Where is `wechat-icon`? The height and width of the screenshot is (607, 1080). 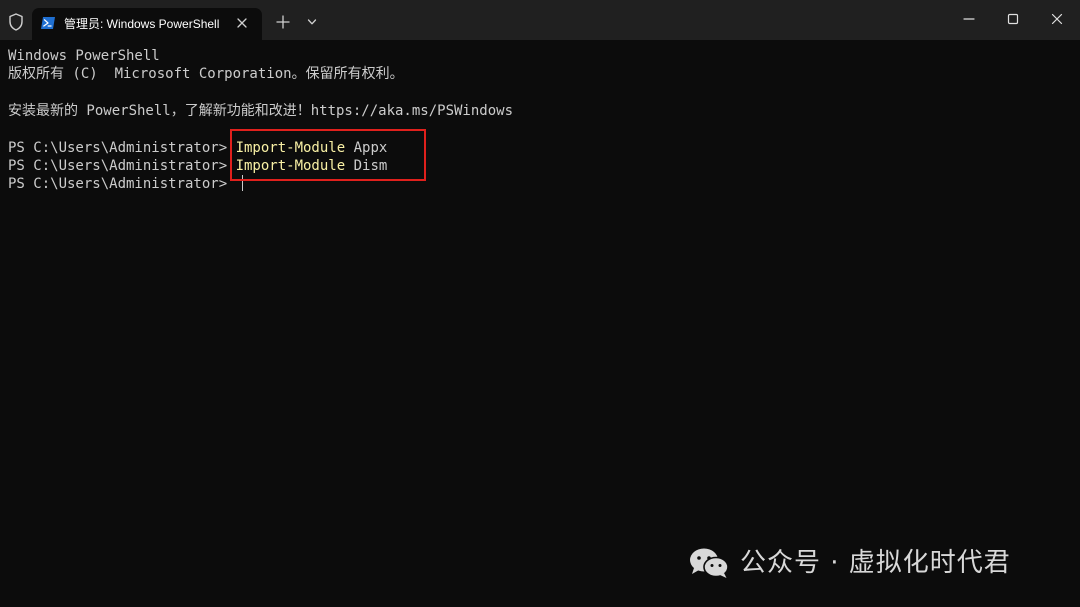 wechat-icon is located at coordinates (709, 563).